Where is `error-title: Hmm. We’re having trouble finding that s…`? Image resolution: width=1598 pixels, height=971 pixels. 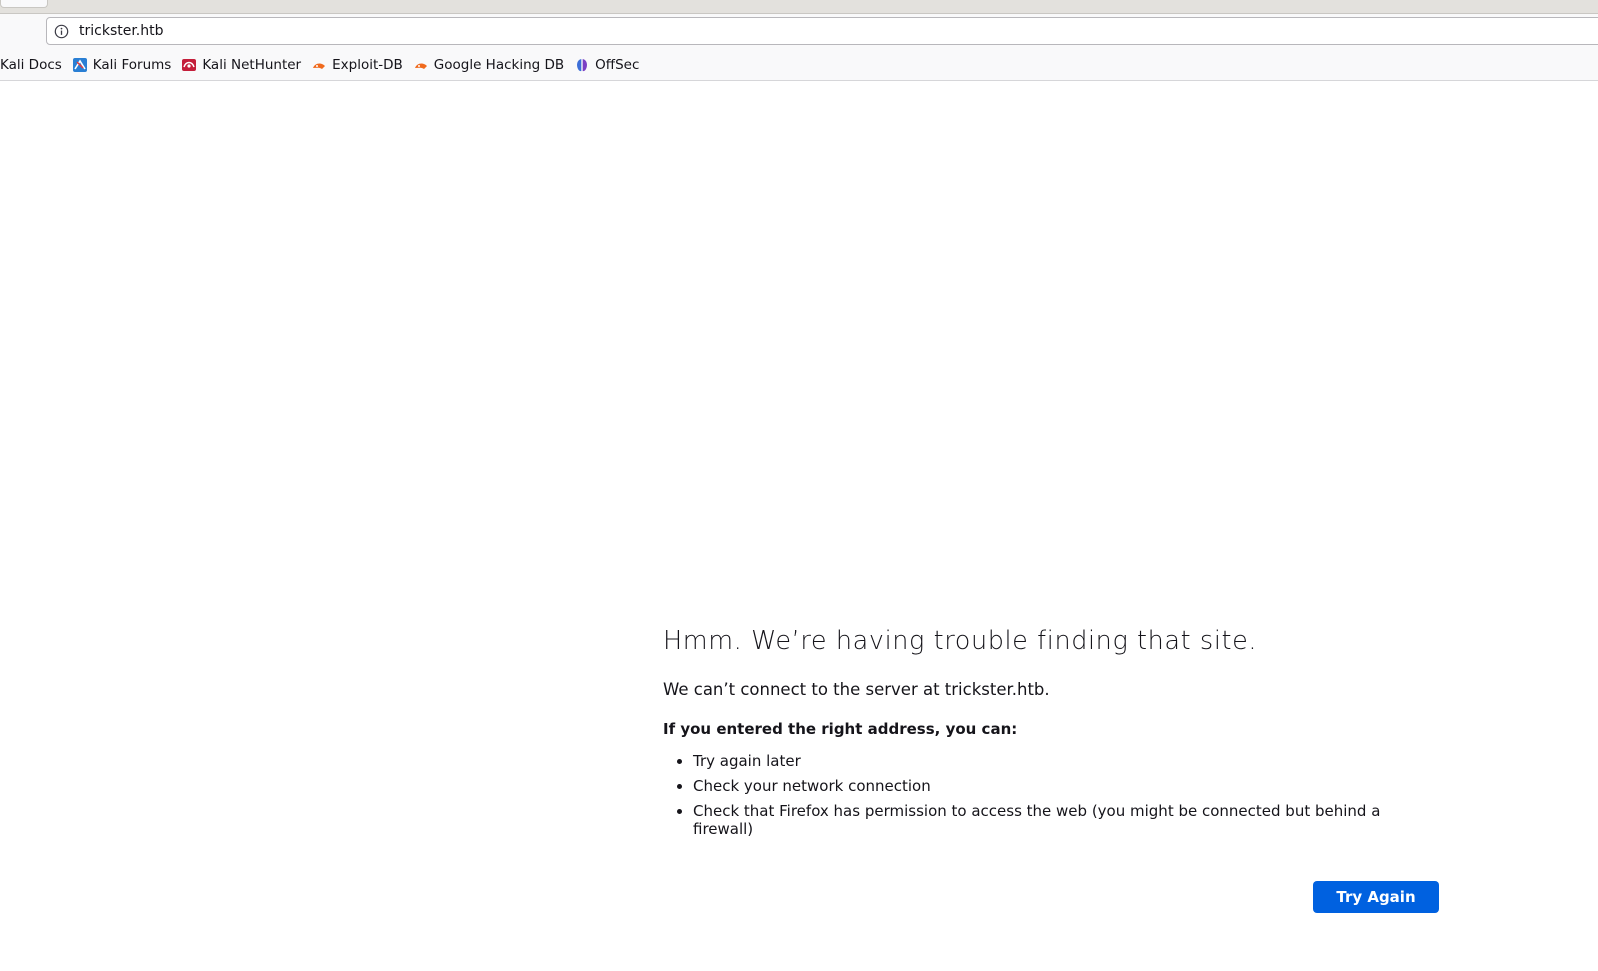
error-title: Hmm. We’re having trouble finding that s… is located at coordinates (960, 641).